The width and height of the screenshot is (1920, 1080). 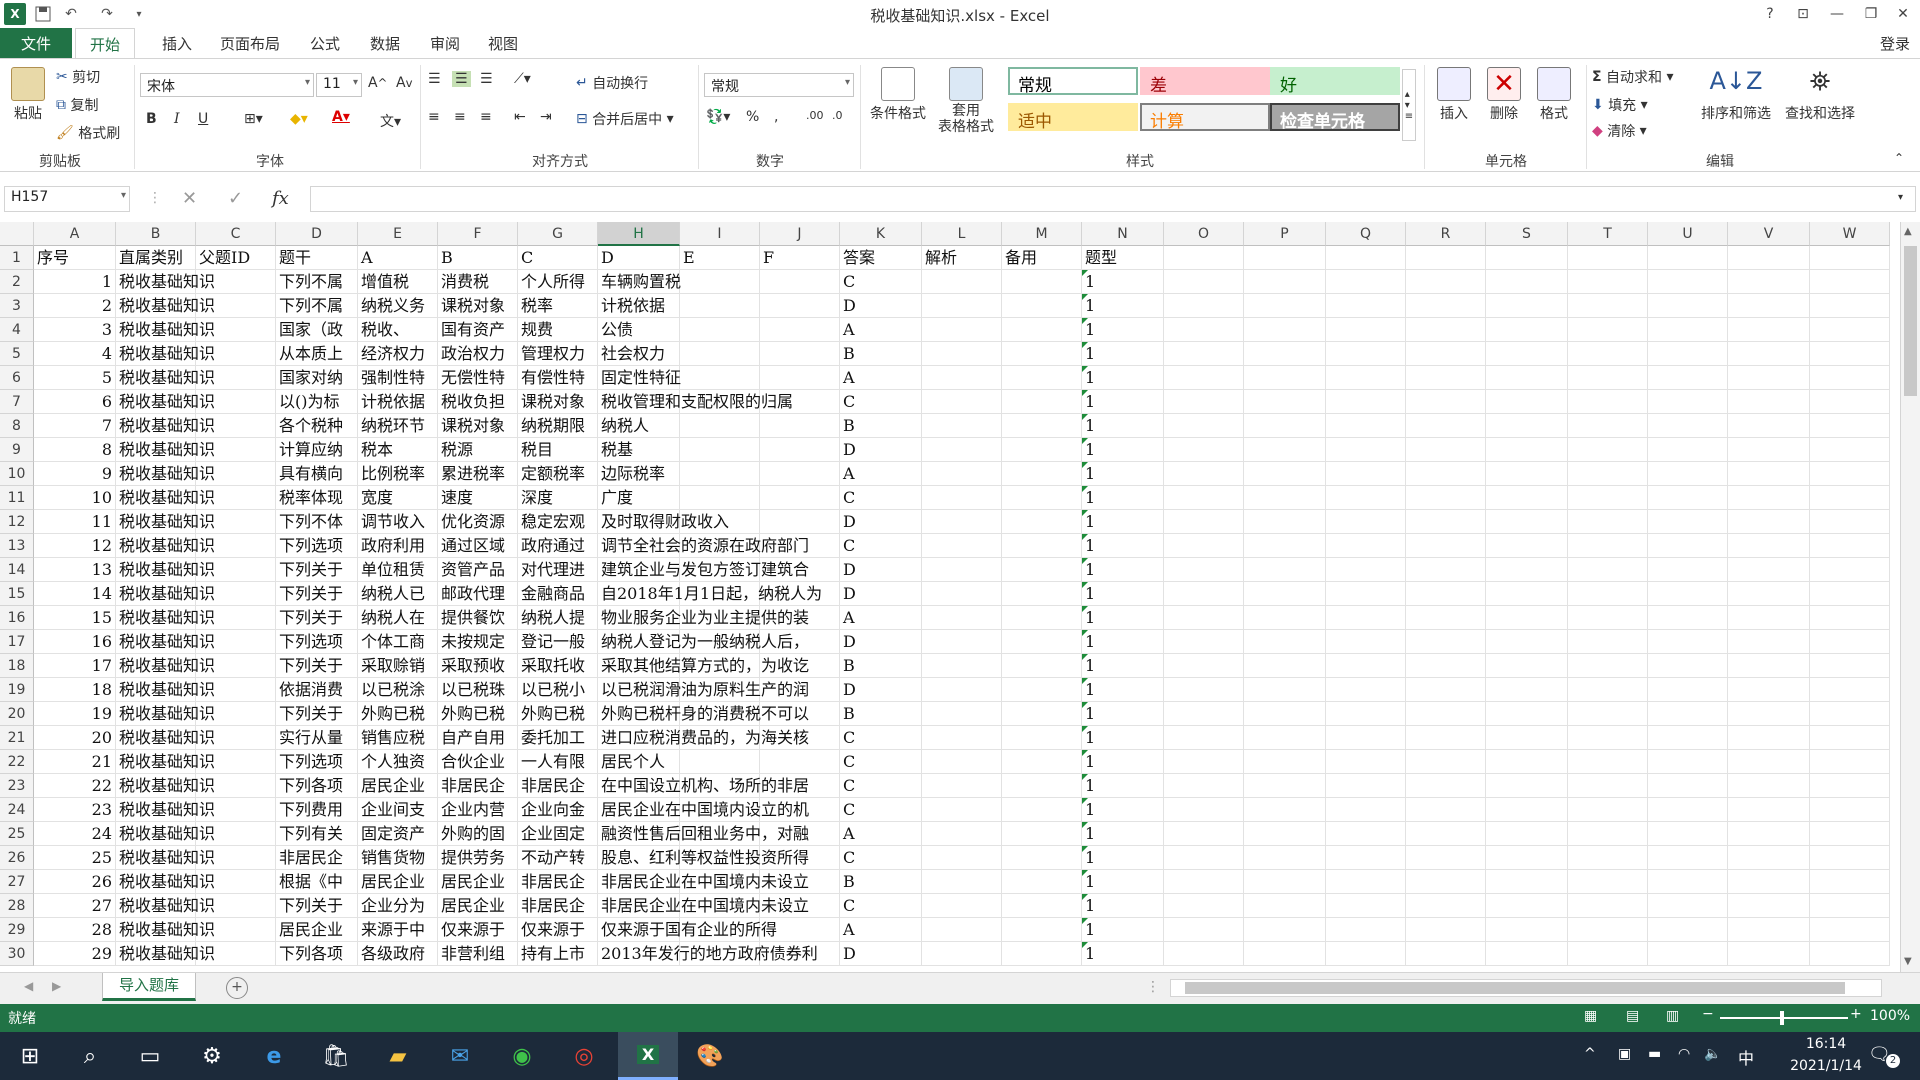 I want to click on task-view-icon: ▭, so click(x=150, y=1056).